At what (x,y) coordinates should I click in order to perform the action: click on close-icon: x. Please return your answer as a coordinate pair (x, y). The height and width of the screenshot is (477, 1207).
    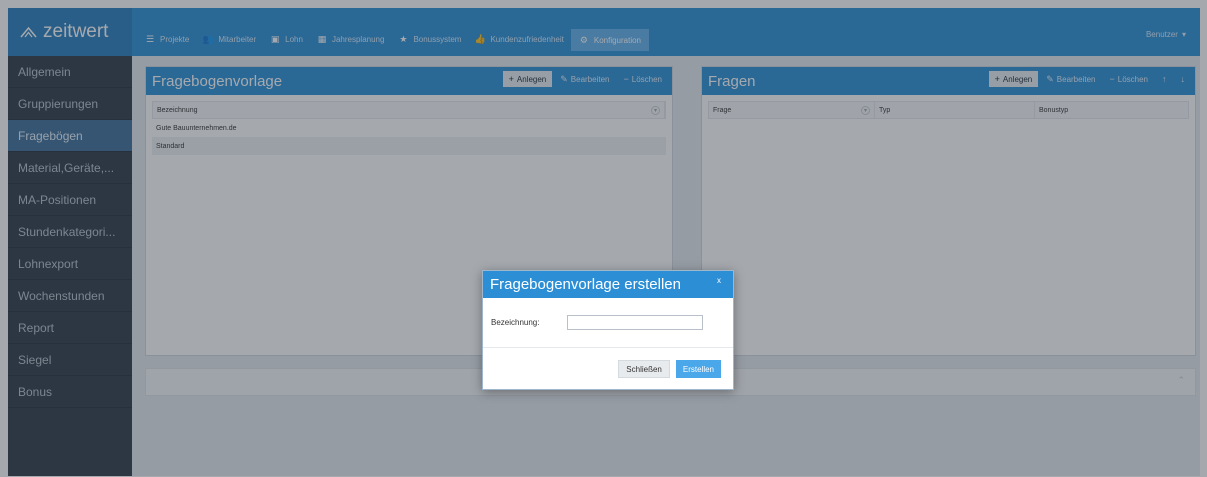
    Looking at the image, I should click on (719, 280).